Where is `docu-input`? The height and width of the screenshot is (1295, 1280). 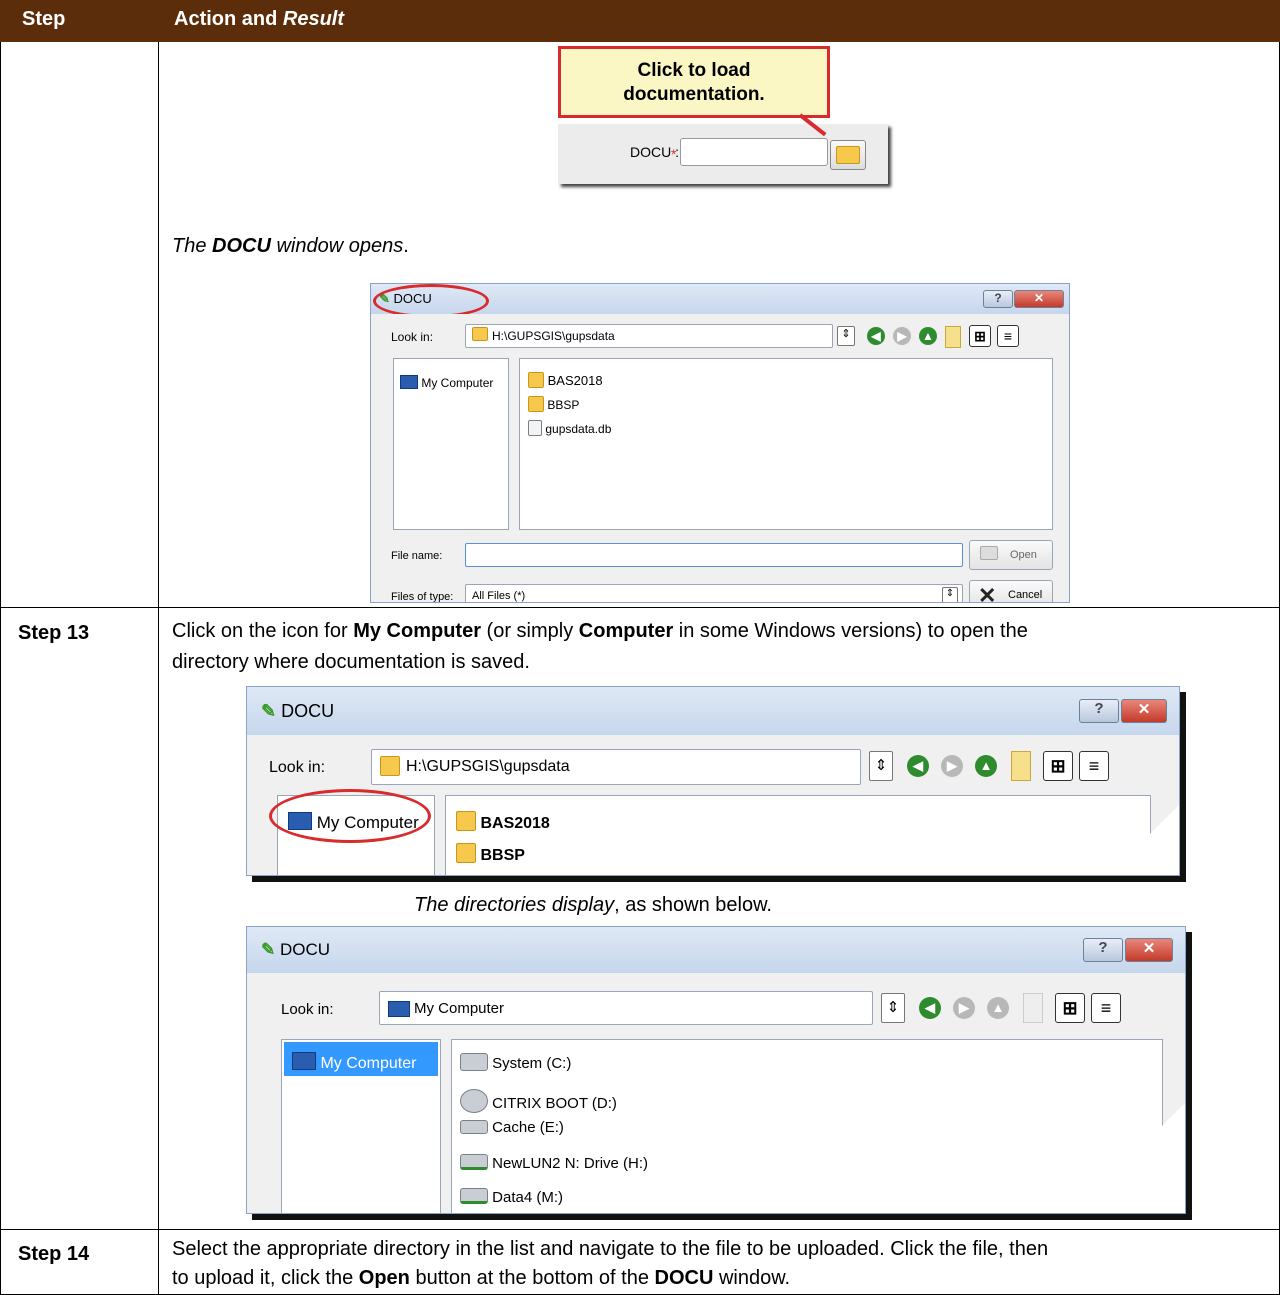 docu-input is located at coordinates (754, 152).